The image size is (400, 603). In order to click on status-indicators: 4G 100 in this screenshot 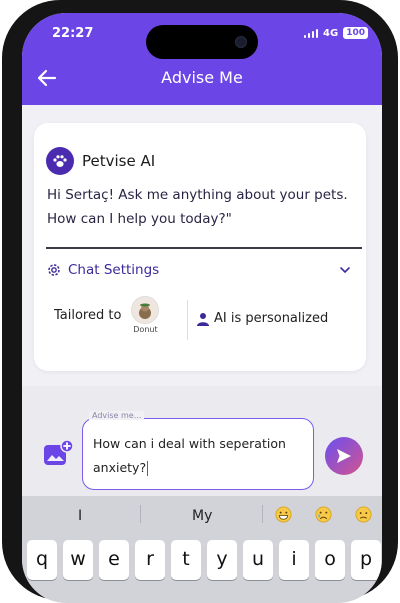, I will do `click(335, 33)`.